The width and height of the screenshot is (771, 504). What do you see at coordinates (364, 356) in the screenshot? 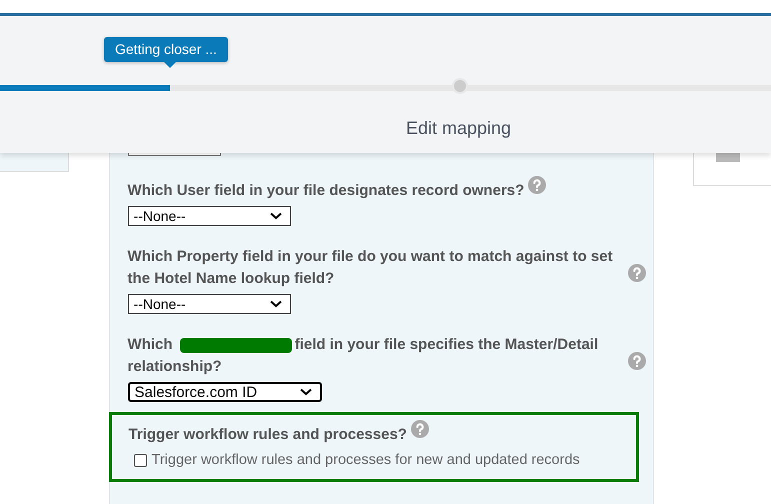
I see `question-label: Which field in your file specifies the Master/Detail relationship?` at bounding box center [364, 356].